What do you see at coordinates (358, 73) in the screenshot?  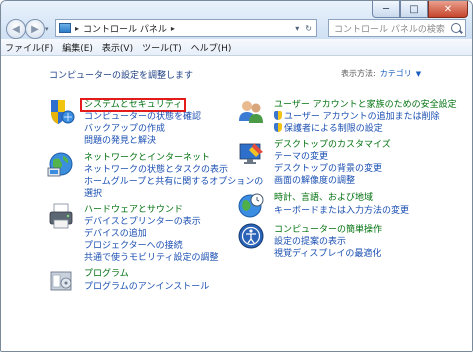 I see `view-by-label: 表示方法:` at bounding box center [358, 73].